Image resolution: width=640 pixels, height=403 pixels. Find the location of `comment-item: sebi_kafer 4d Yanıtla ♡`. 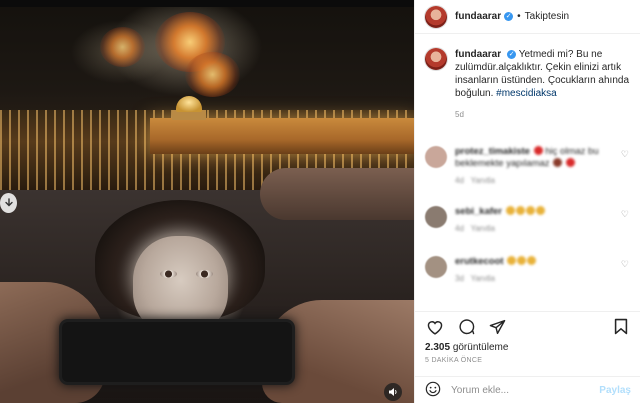

comment-item: sebi_kafer 4d Yanıtla ♡ is located at coordinates (527, 219).